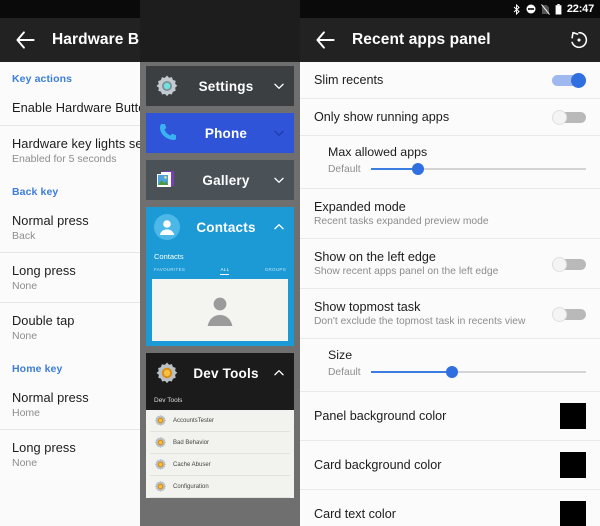 The width and height of the screenshot is (600, 526). Describe the element at coordinates (225, 271) in the screenshot. I see `tab-all: ALL` at that location.